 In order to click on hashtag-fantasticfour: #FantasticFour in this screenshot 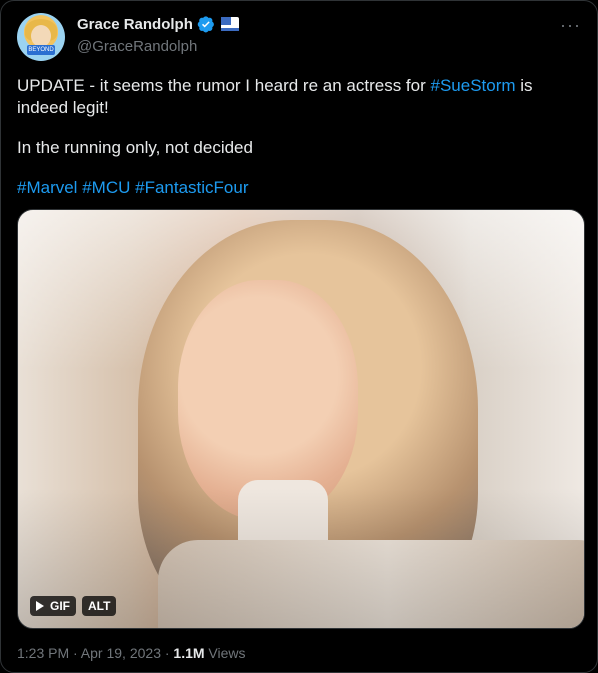, I will do `click(191, 187)`.